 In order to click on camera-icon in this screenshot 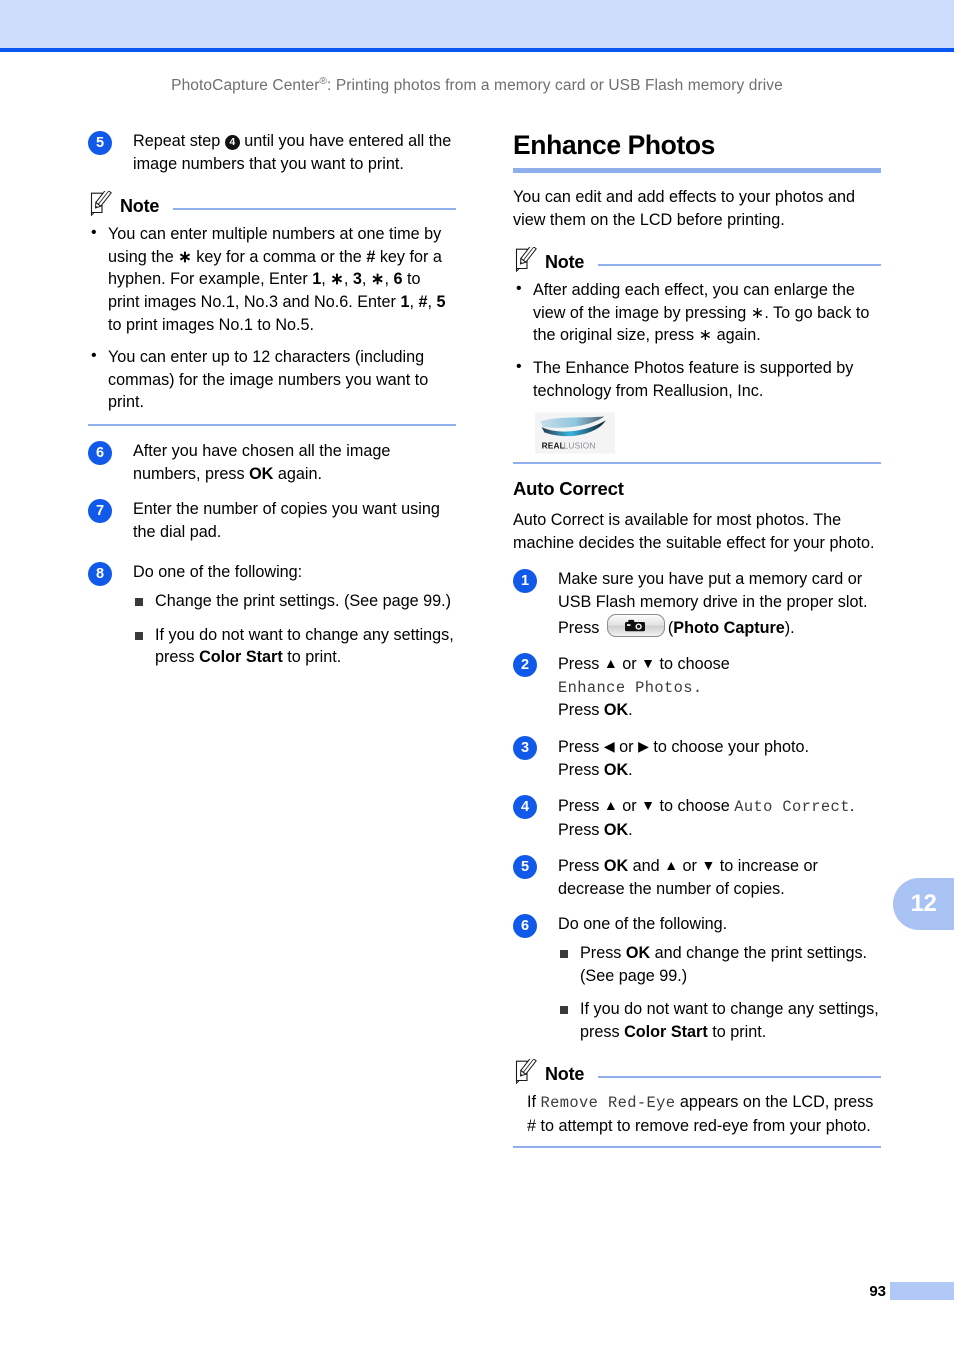, I will do `click(634, 625)`.